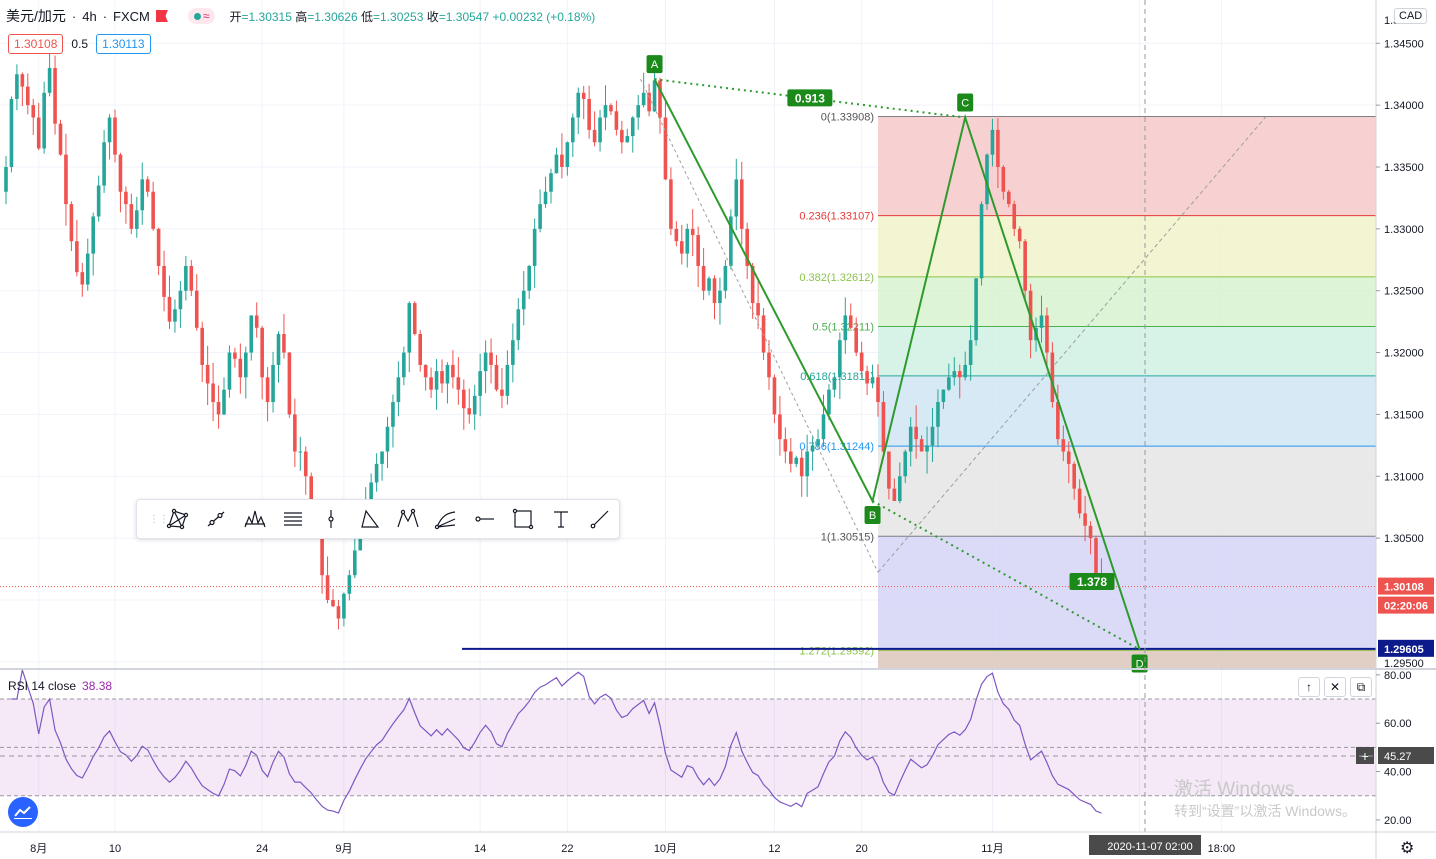  What do you see at coordinates (561, 519) in the screenshot?
I see `text-icon` at bounding box center [561, 519].